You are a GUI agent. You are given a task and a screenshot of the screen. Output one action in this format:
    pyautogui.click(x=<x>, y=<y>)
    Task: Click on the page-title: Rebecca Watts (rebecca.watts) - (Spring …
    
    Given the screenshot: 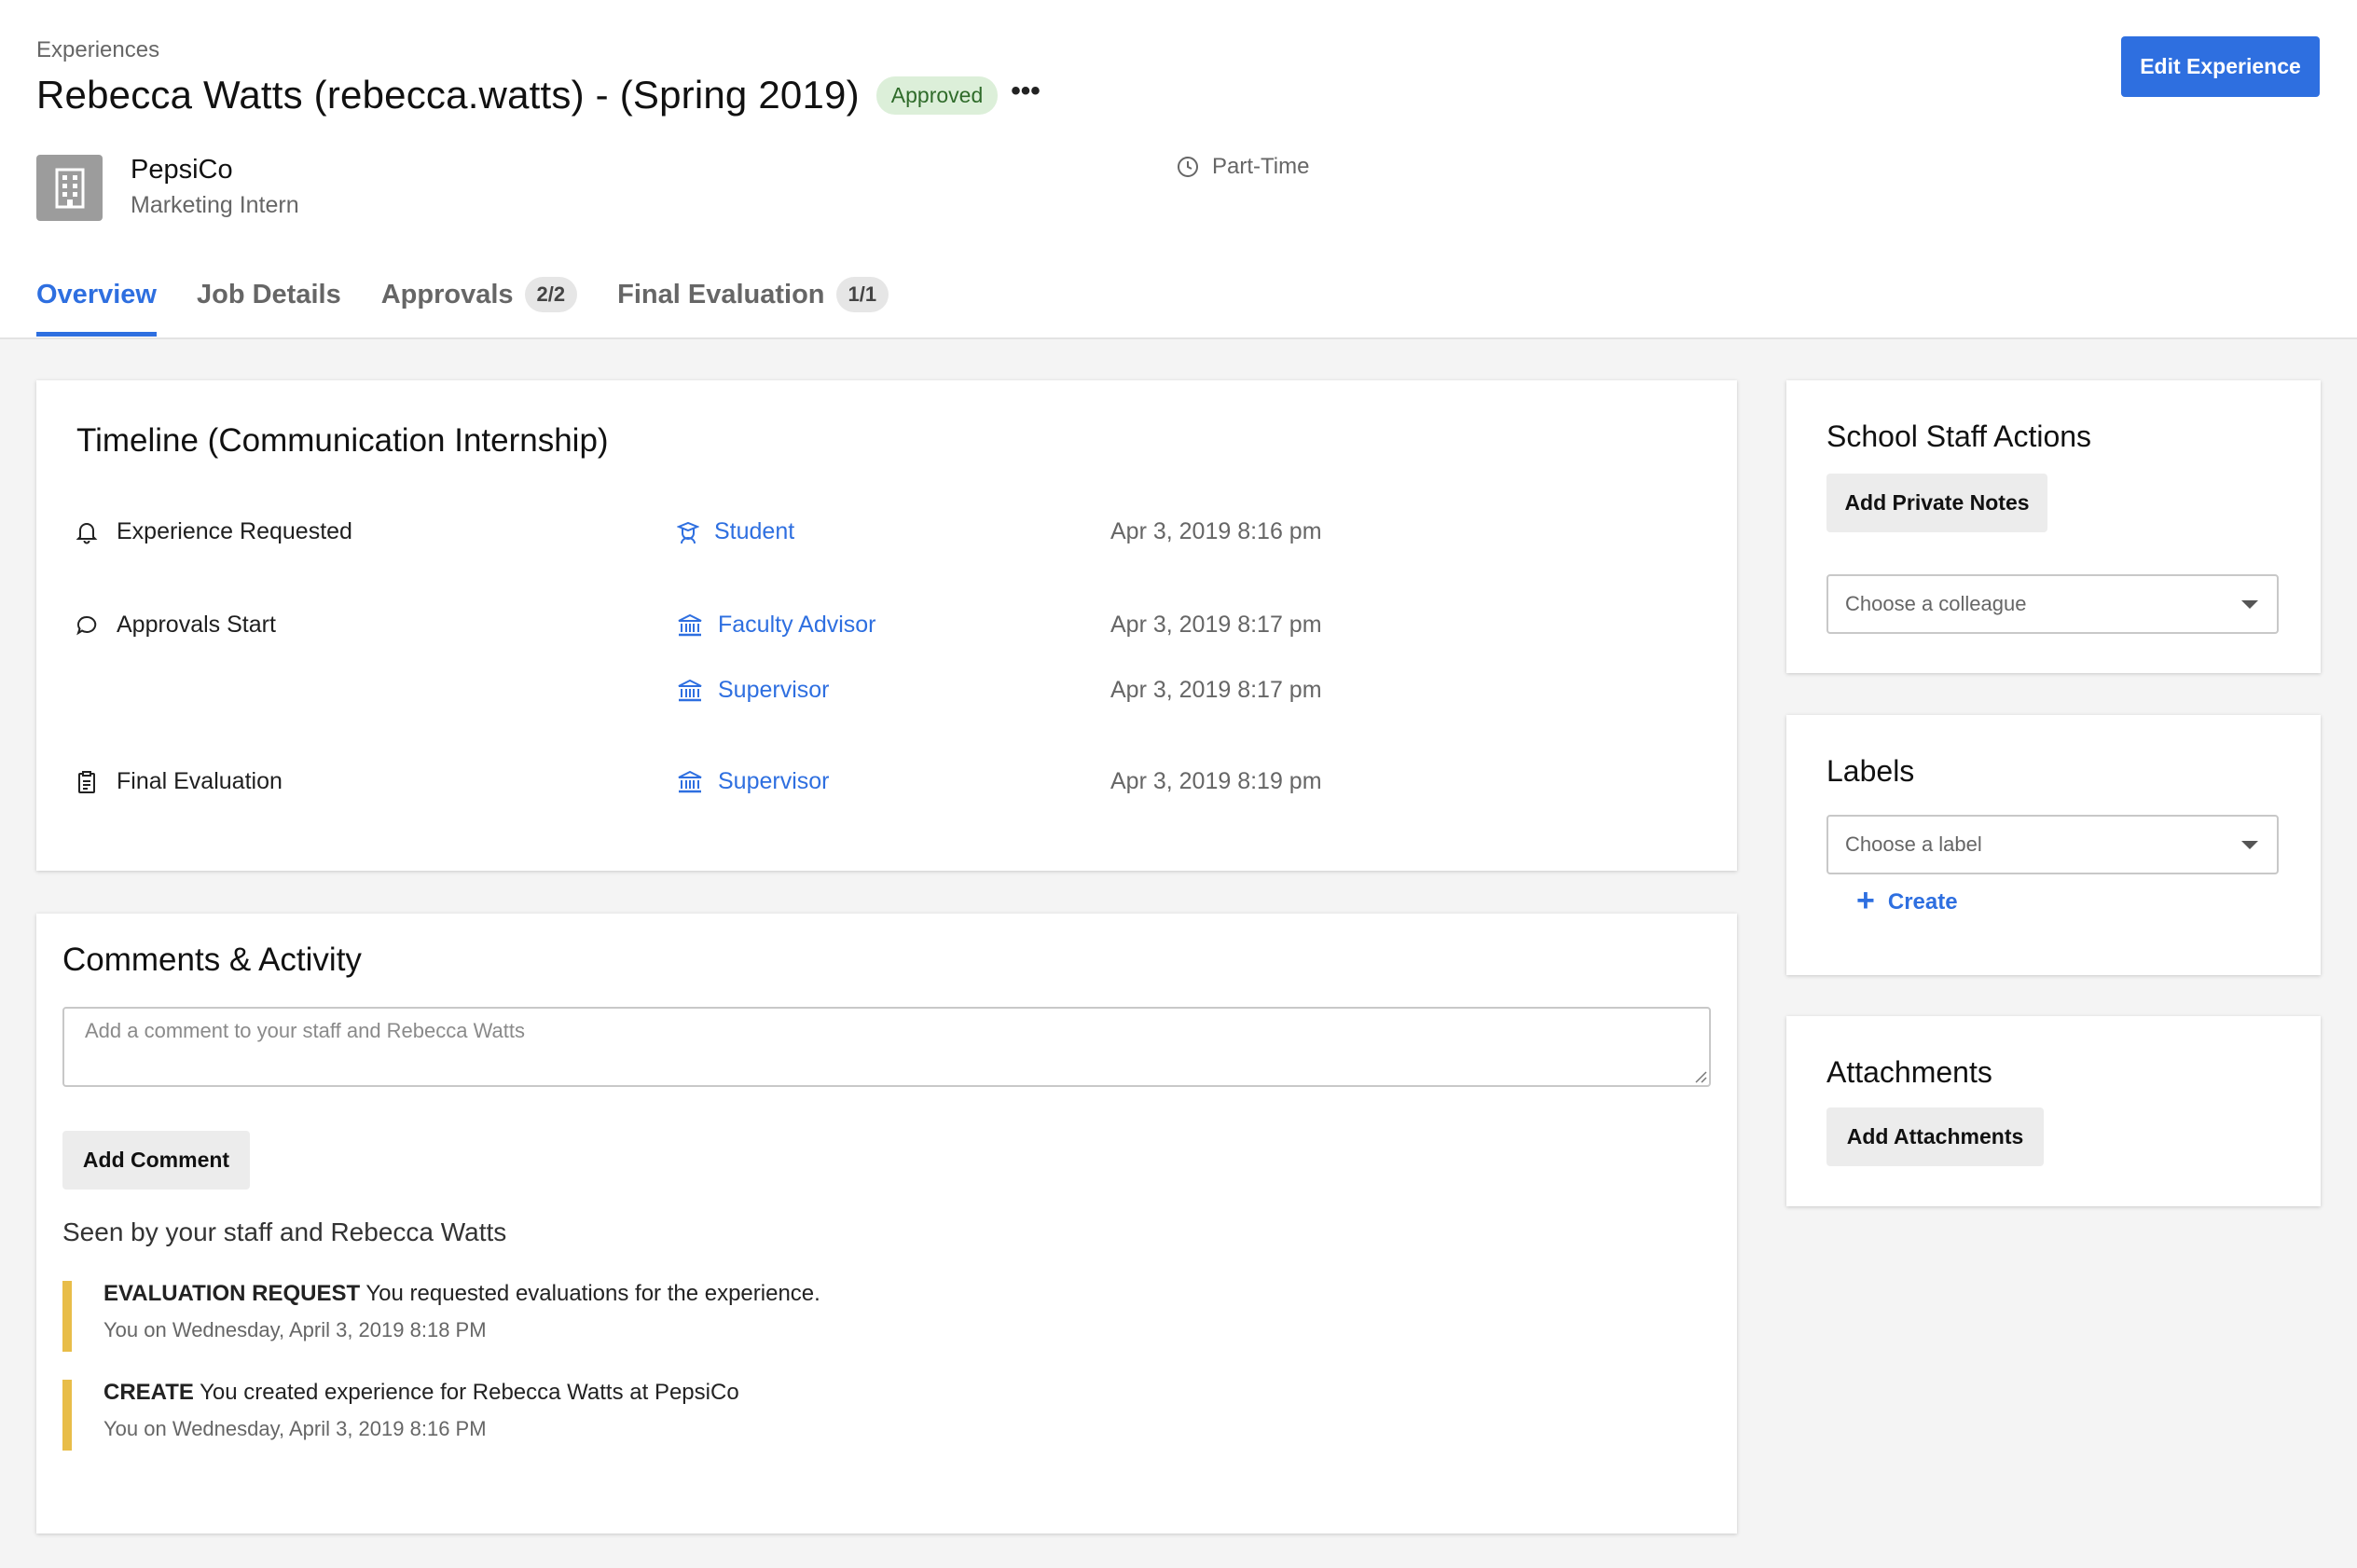 What is the action you would take?
    pyautogui.click(x=448, y=95)
    